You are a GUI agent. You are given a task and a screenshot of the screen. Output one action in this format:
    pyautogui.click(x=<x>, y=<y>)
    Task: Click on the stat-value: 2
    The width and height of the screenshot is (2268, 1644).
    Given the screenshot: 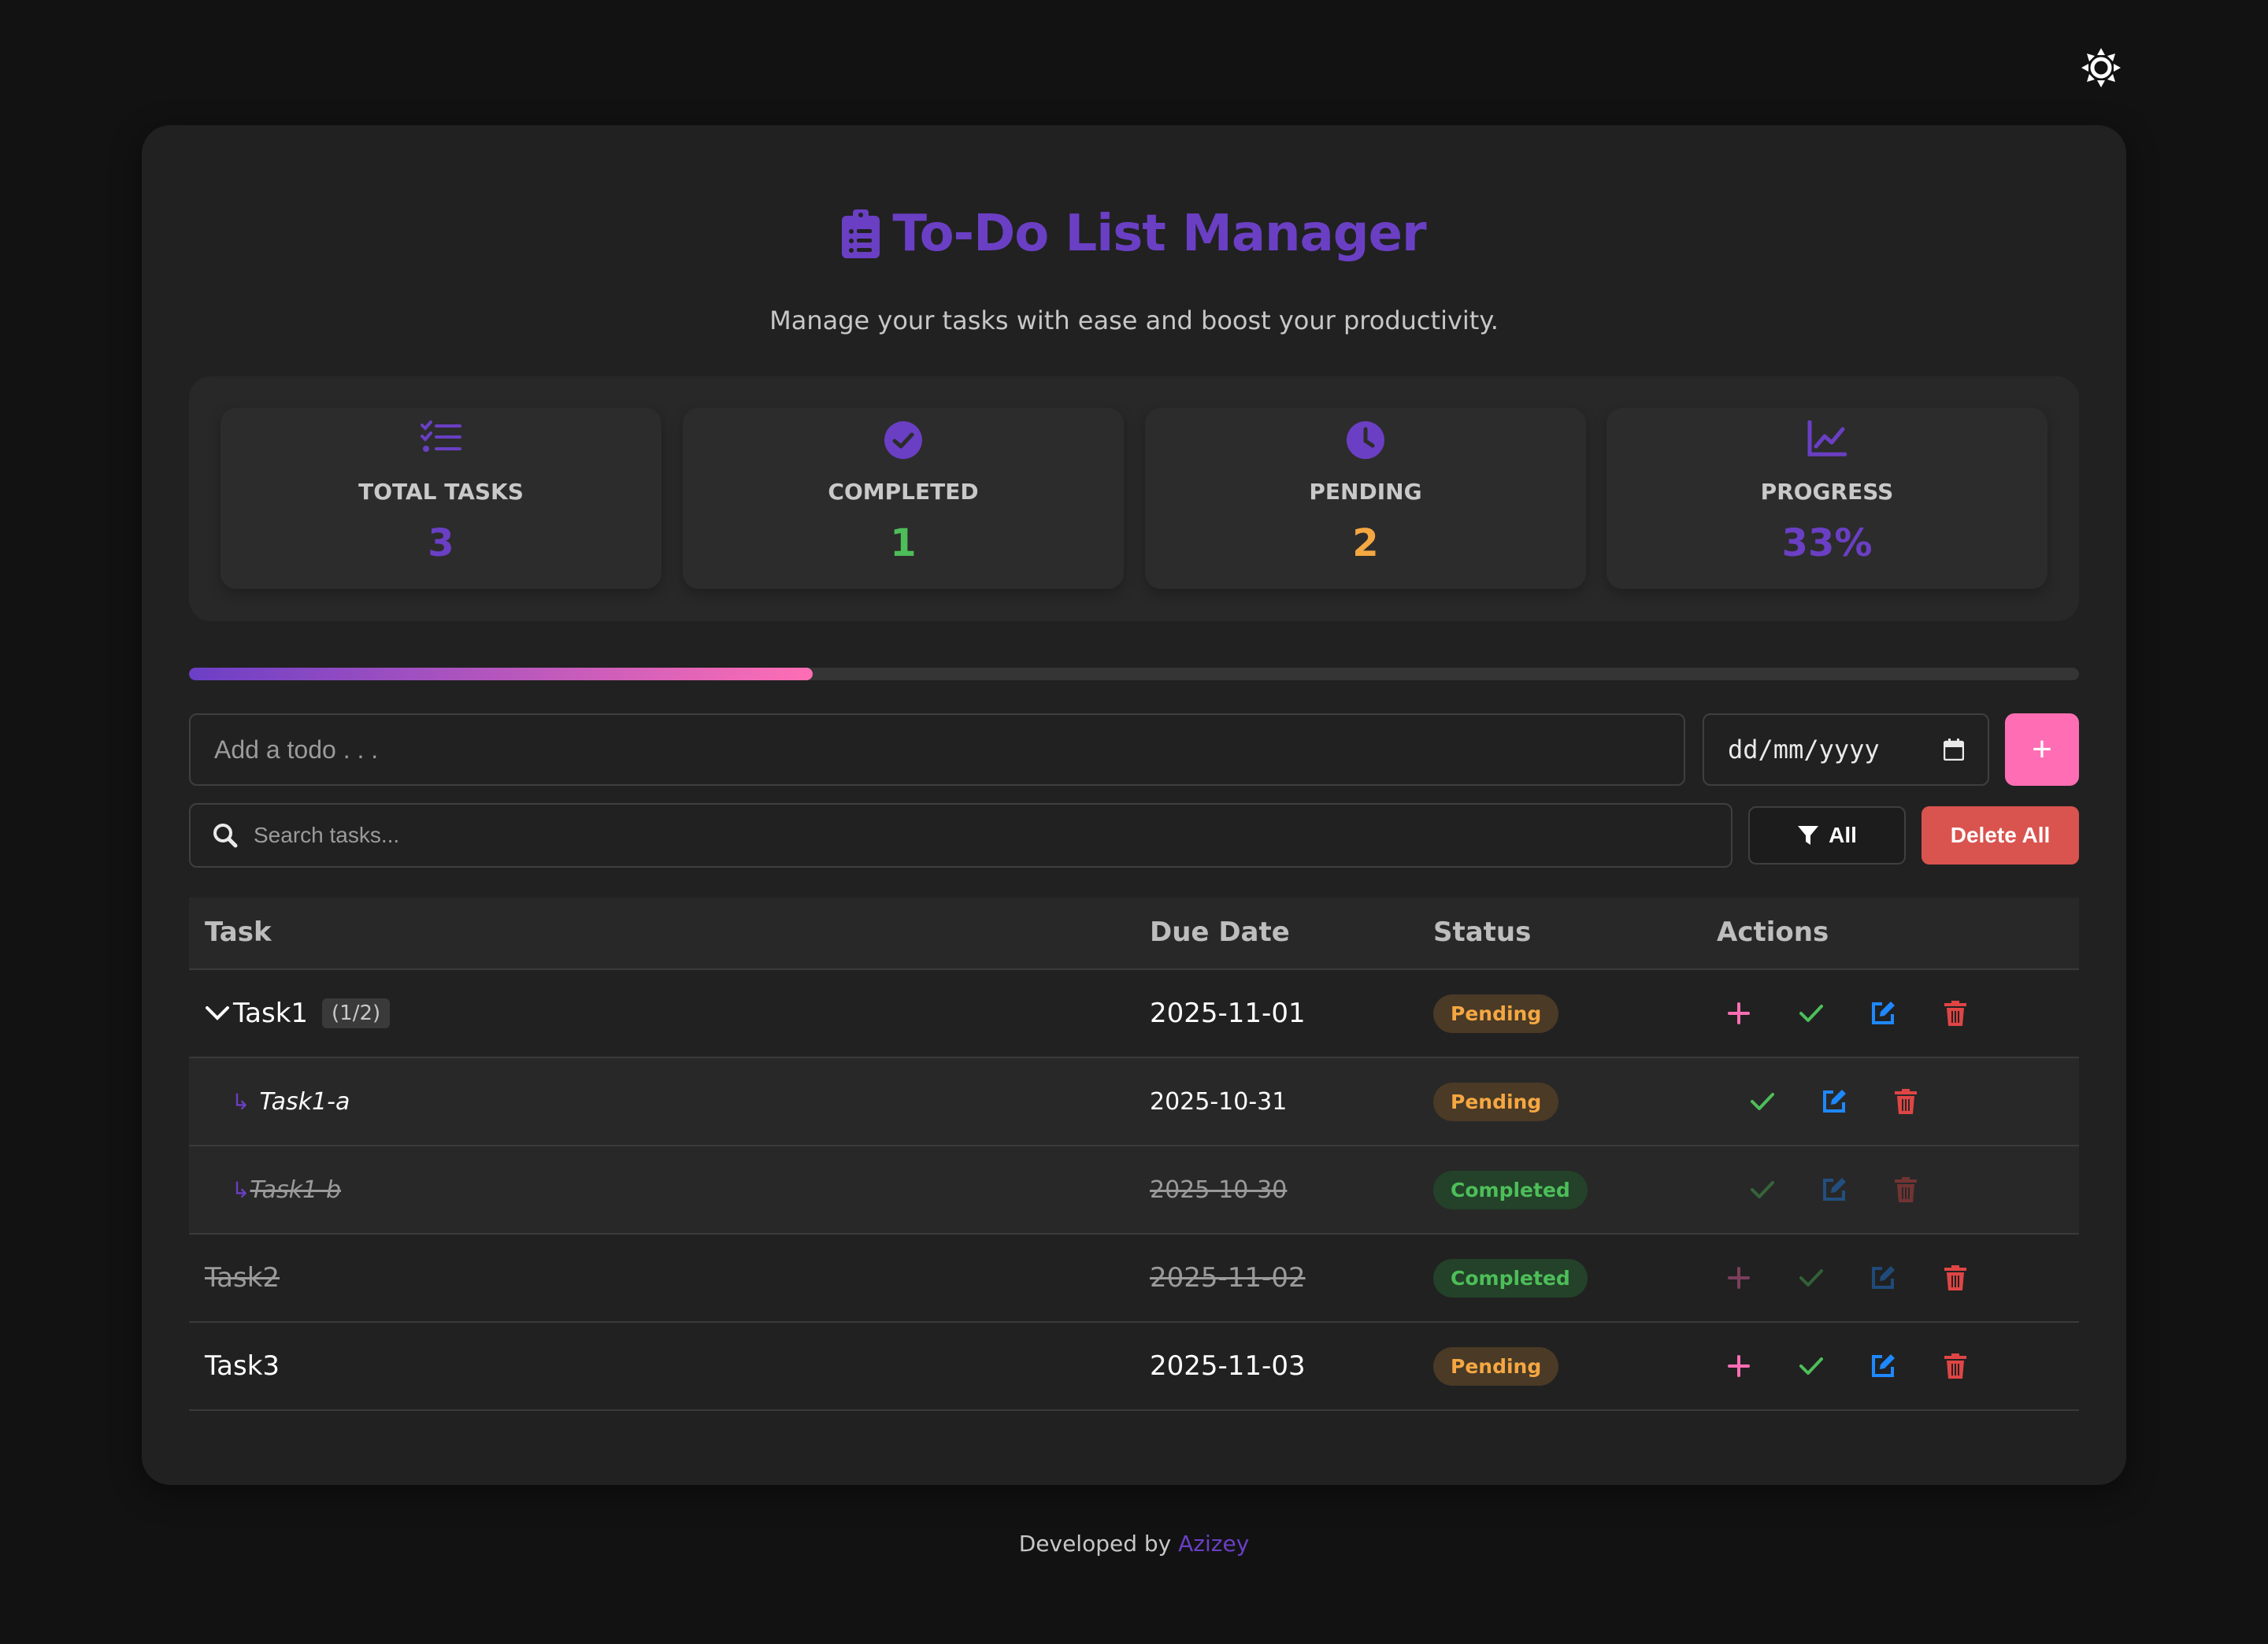 What is the action you would take?
    pyautogui.click(x=1365, y=543)
    